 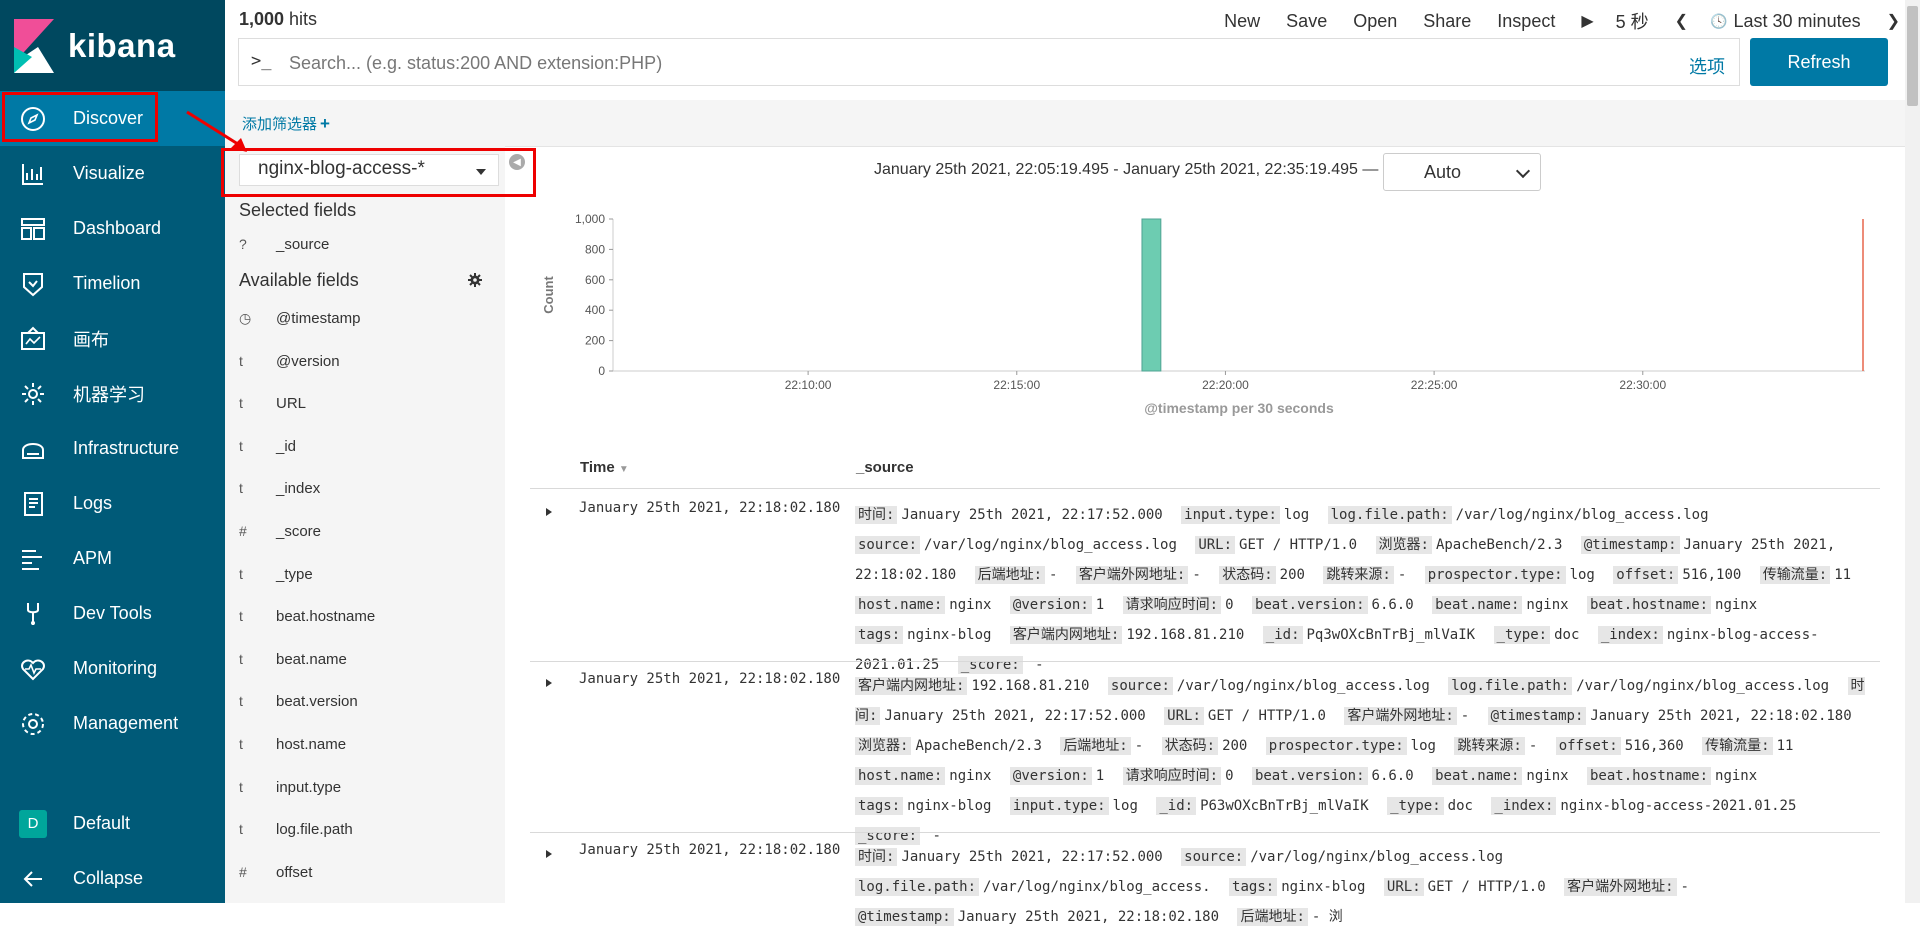 What do you see at coordinates (112, 668) in the screenshot?
I see `sidebar-item-monitoring: Monitoring` at bounding box center [112, 668].